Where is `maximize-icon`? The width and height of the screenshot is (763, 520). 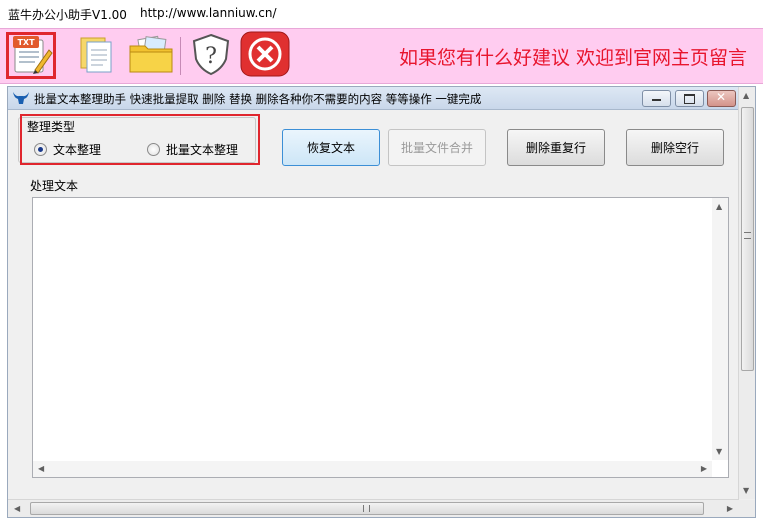 maximize-icon is located at coordinates (689, 99).